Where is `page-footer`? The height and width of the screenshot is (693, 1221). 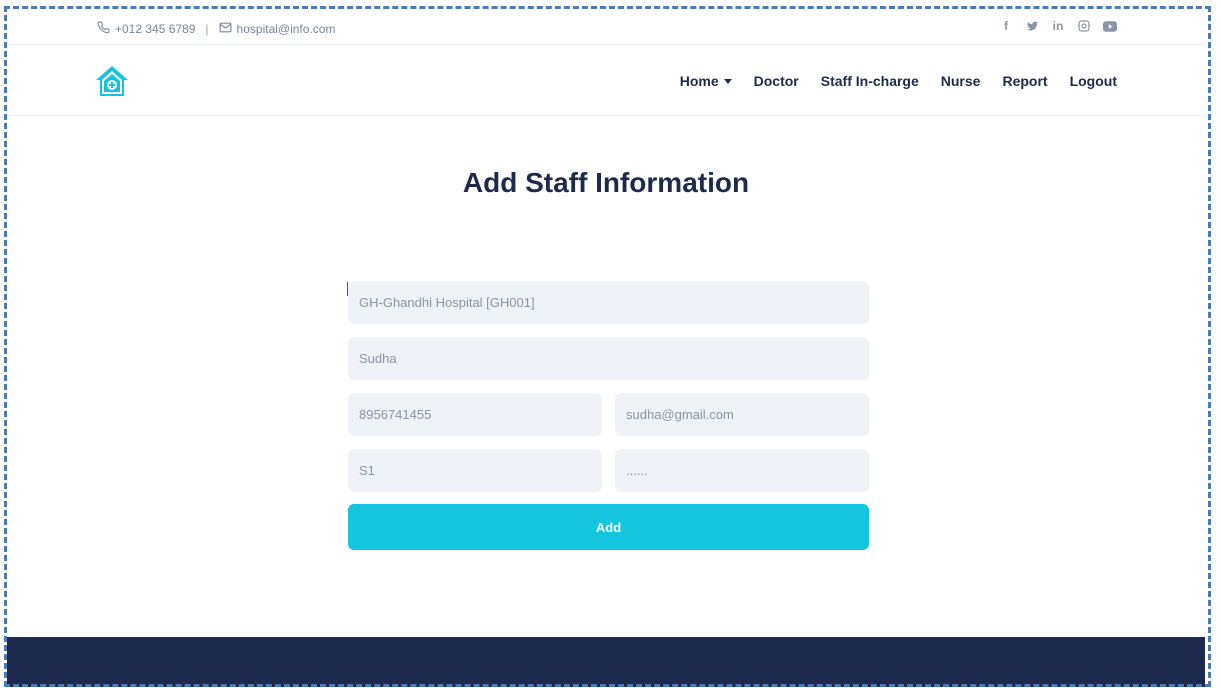
page-footer is located at coordinates (606, 662).